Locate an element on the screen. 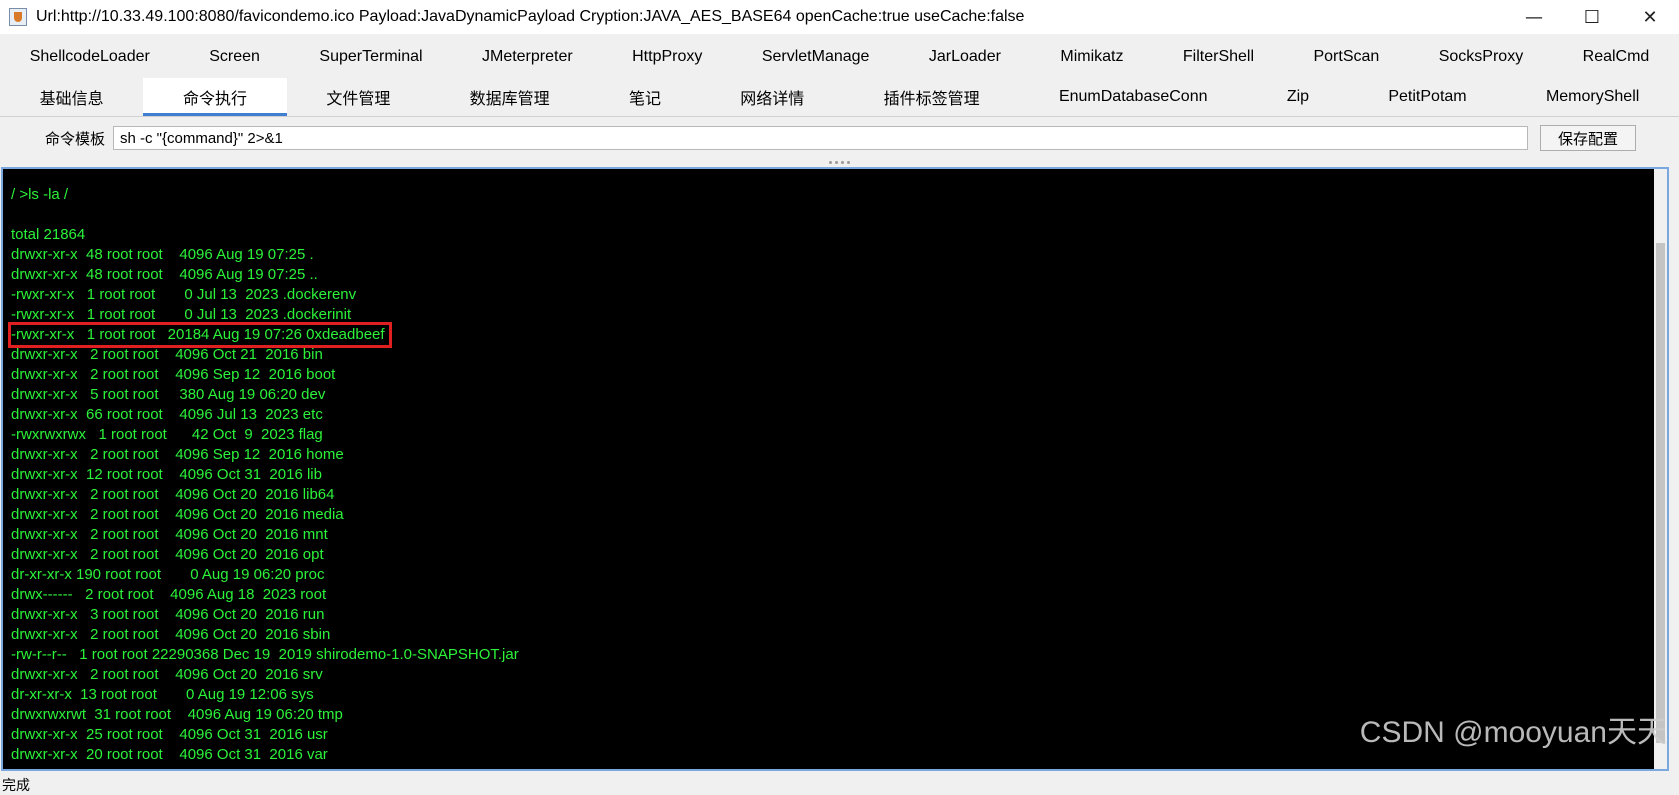  tab-5: HttpProxy is located at coordinates (667, 57).